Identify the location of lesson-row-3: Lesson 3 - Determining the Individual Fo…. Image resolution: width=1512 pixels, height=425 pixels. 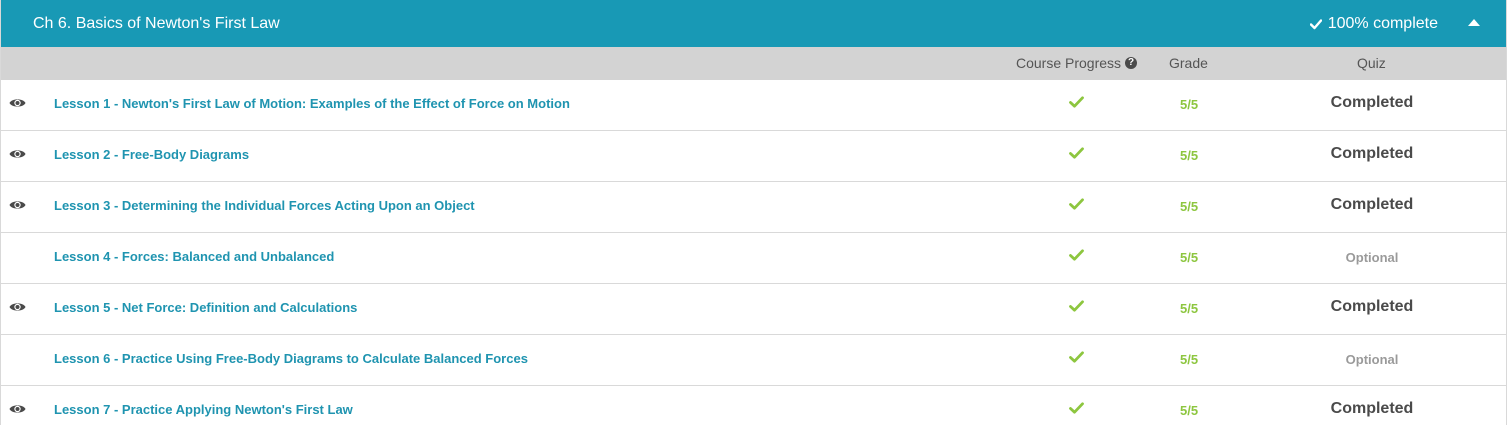
(753, 207).